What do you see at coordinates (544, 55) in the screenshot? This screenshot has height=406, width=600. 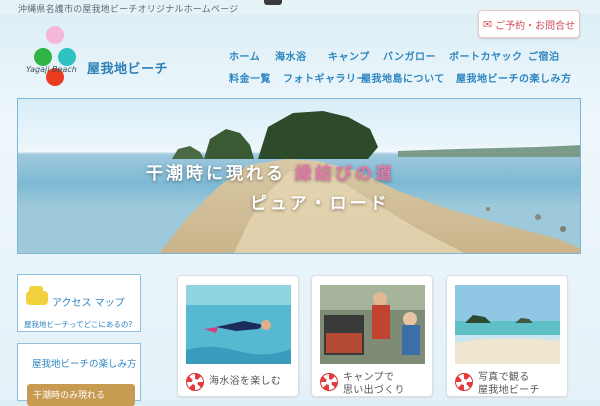 I see `nav-lodging: ご宿泊` at bounding box center [544, 55].